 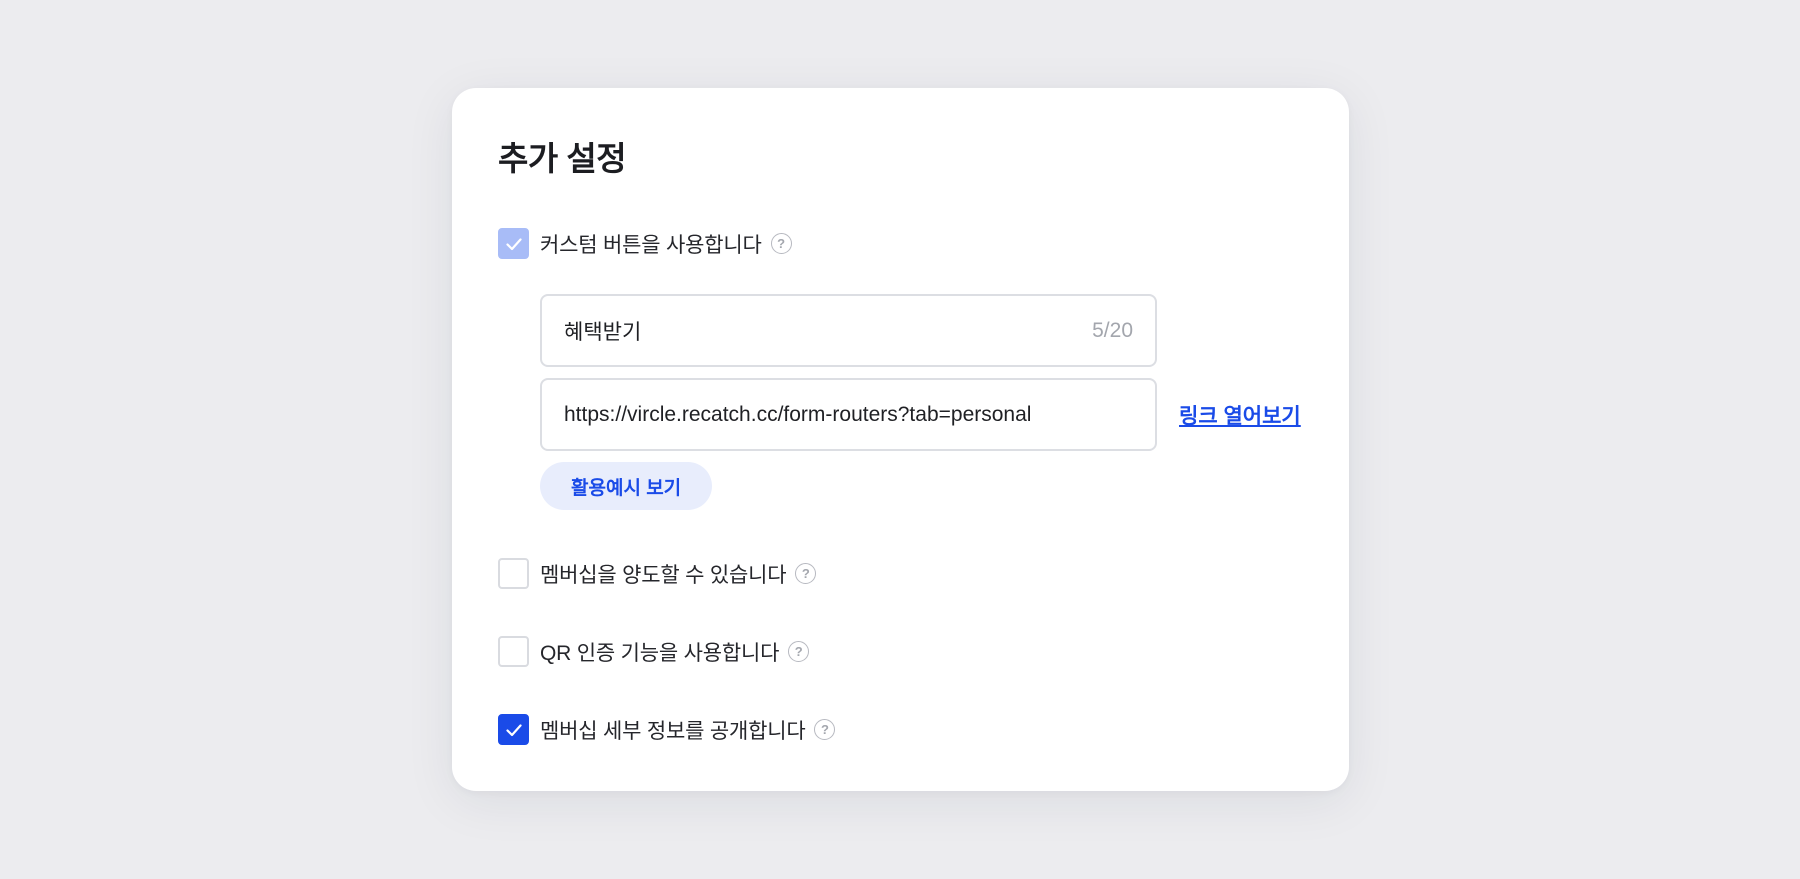 What do you see at coordinates (673, 731) in the screenshot?
I see `membership-details-label: 멤버십 세부 정보를 공개합니다` at bounding box center [673, 731].